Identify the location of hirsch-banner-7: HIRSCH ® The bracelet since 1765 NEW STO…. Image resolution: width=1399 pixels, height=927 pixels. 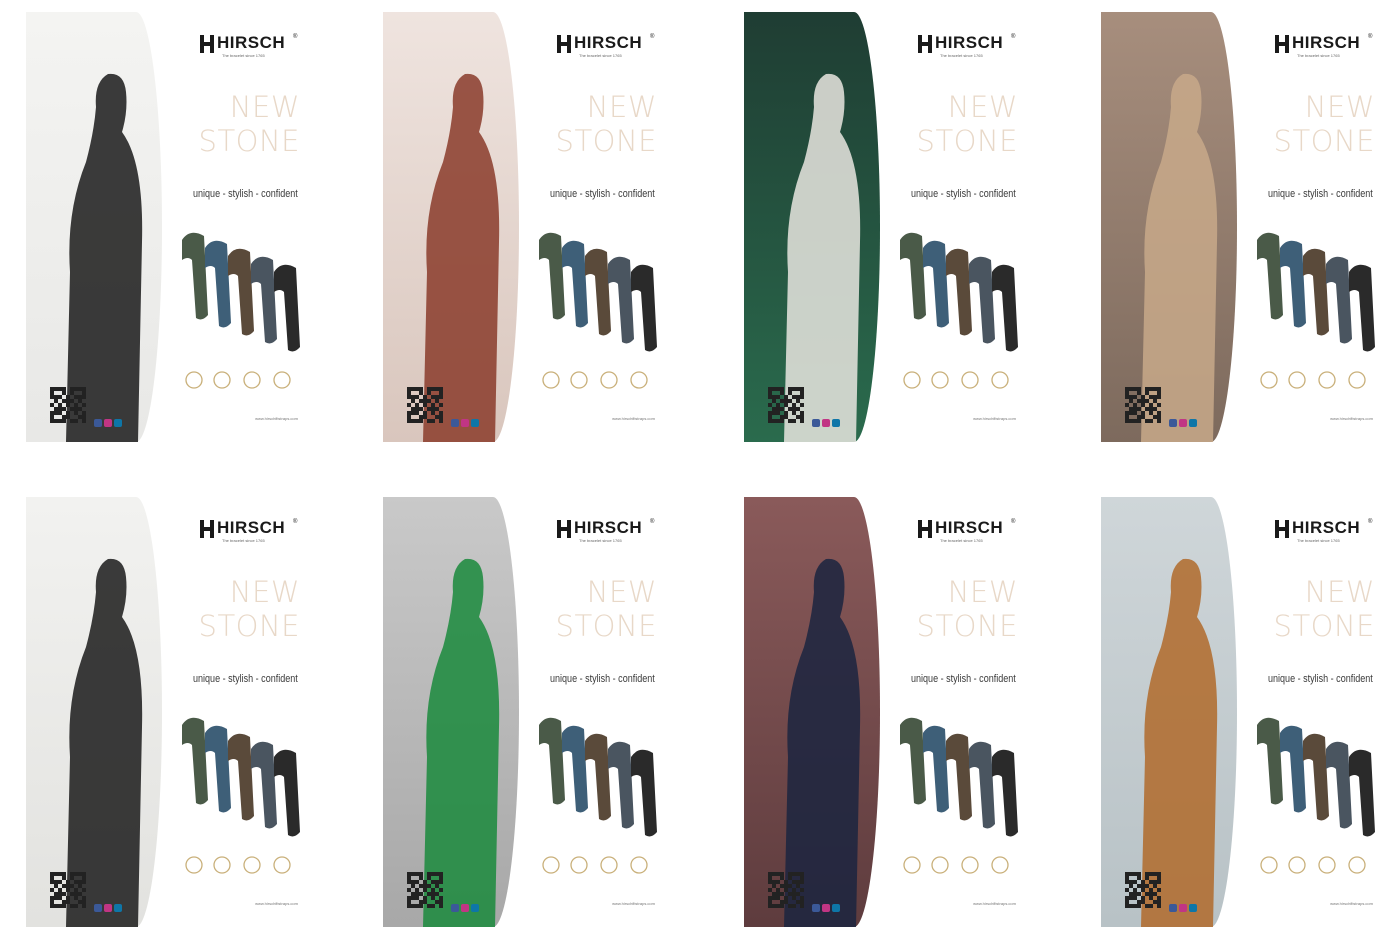
(886, 712).